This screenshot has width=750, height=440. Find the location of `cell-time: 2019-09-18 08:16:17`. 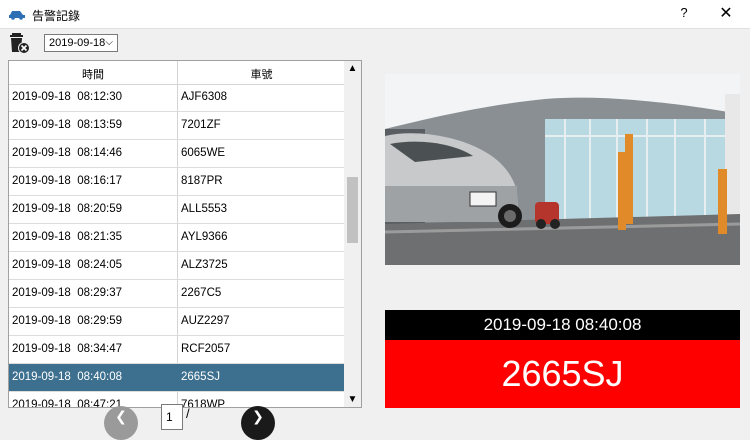

cell-time: 2019-09-18 08:16:17 is located at coordinates (67, 181).